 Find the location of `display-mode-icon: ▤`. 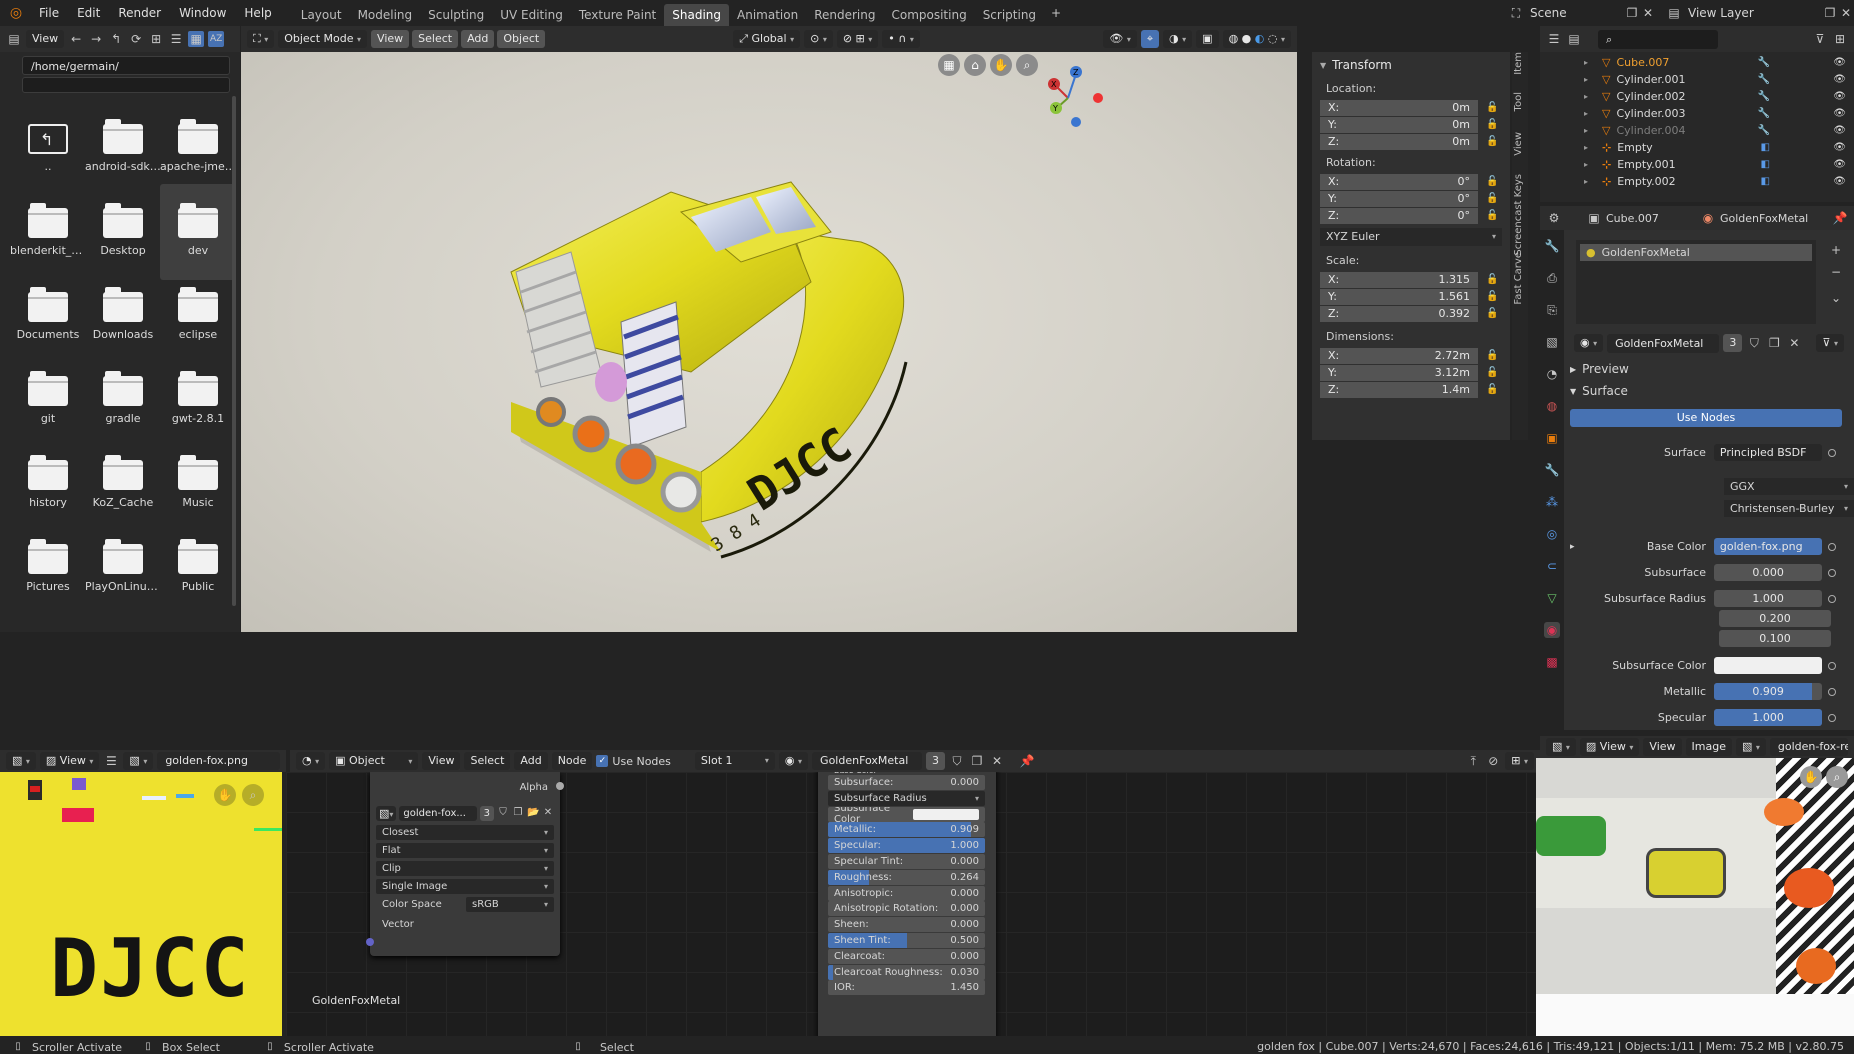

display-mode-icon: ▤ is located at coordinates (1574, 39).